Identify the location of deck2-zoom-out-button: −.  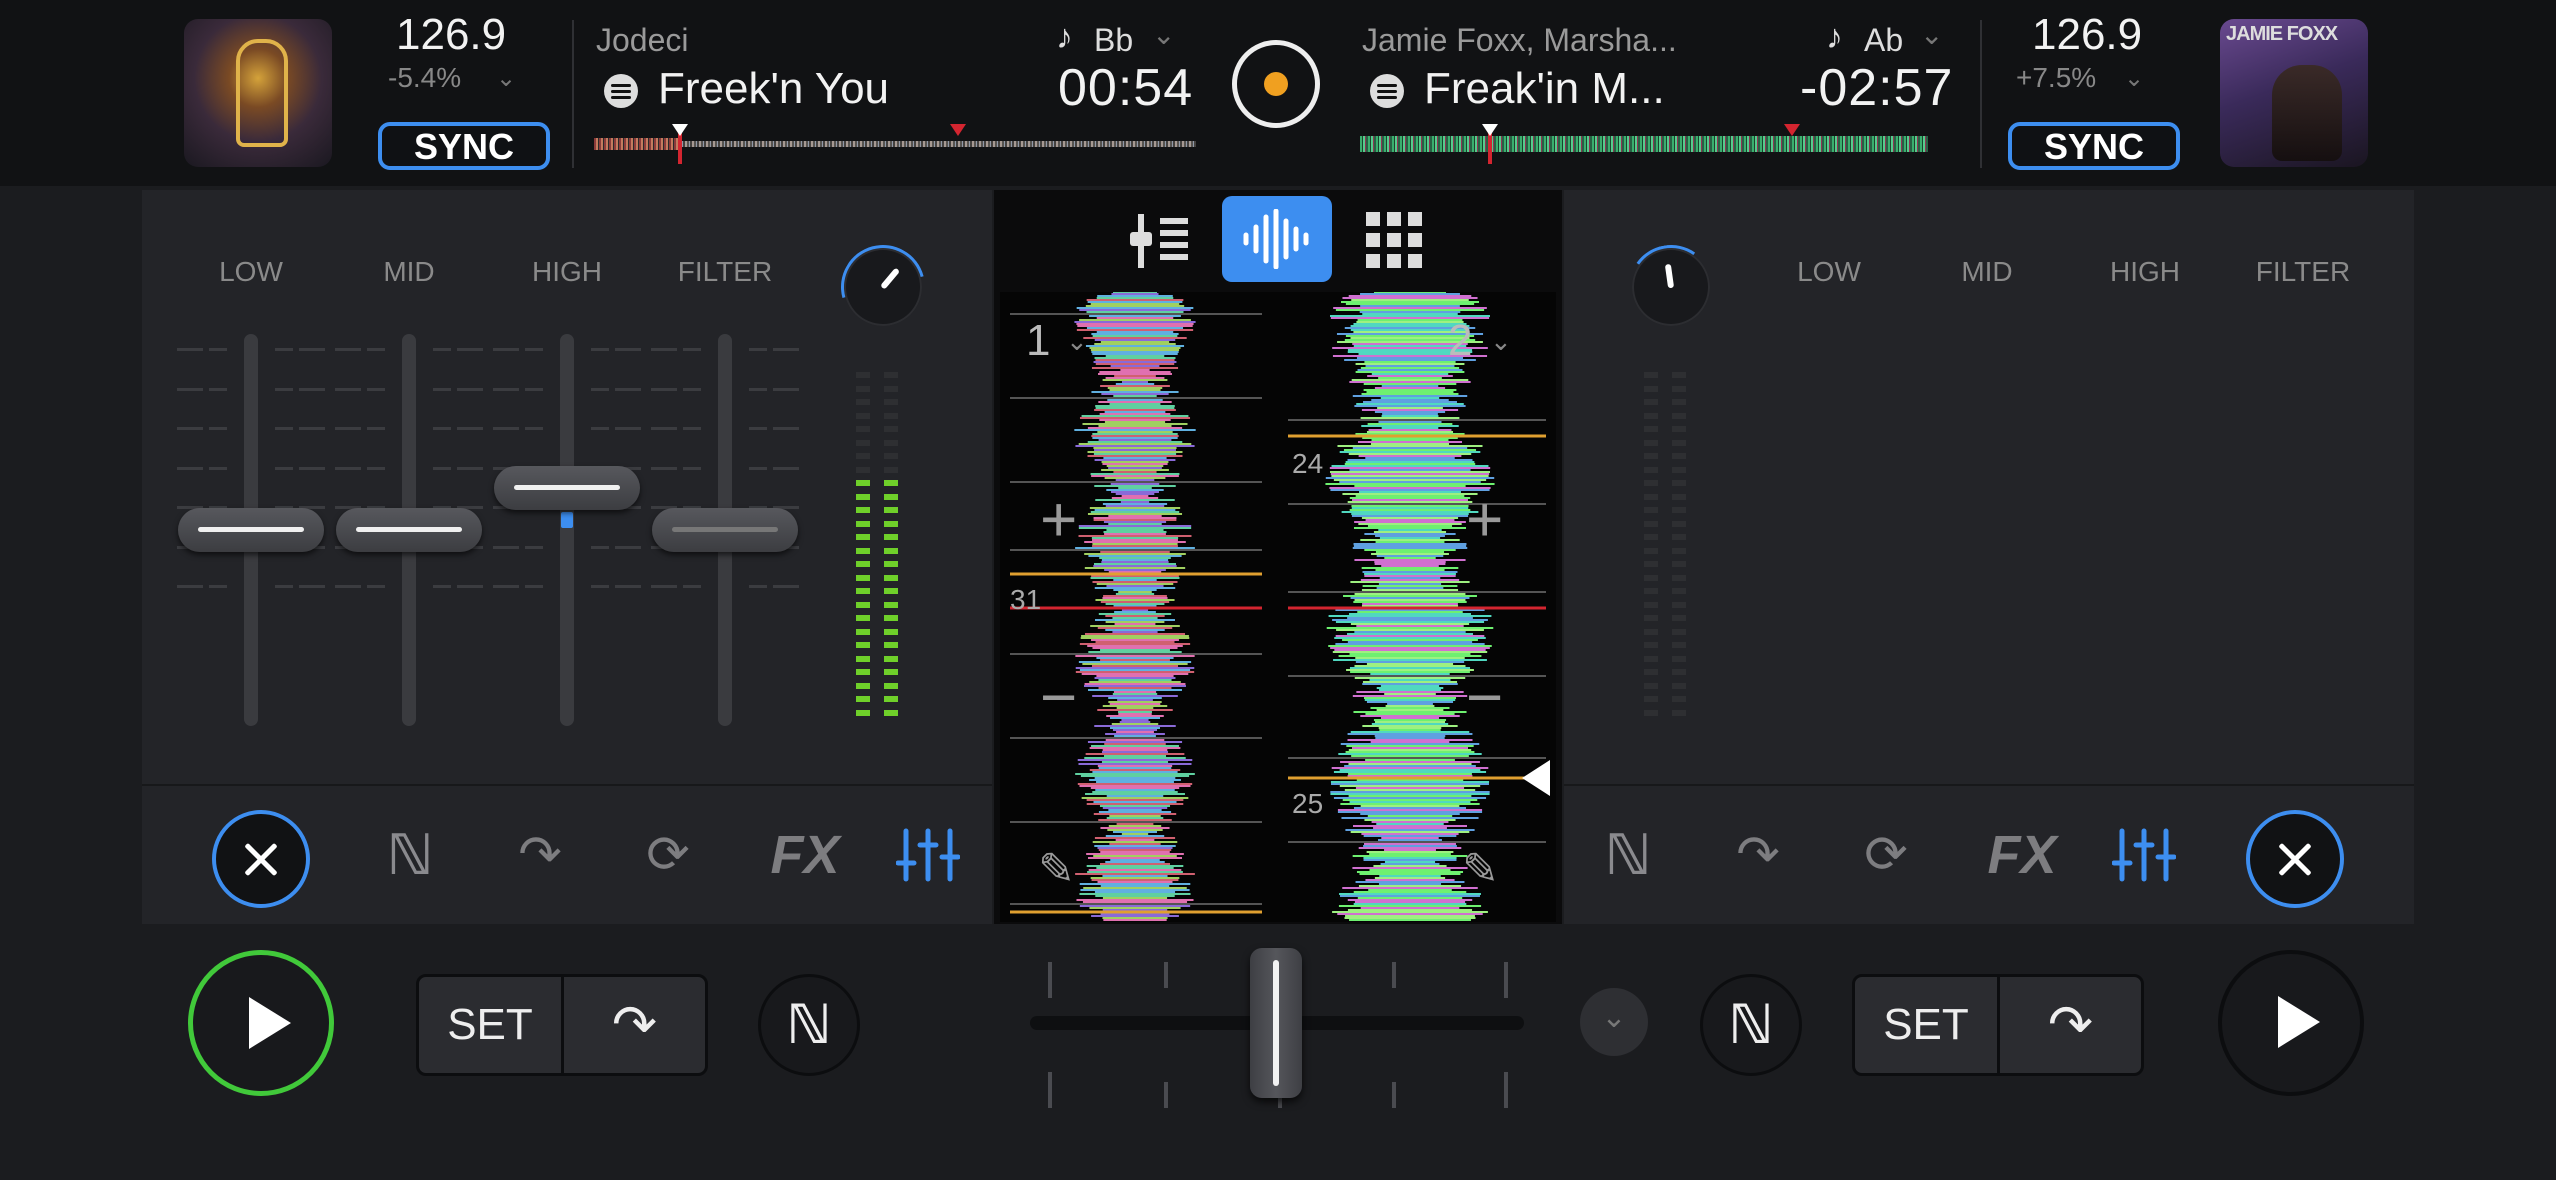
(1484, 697).